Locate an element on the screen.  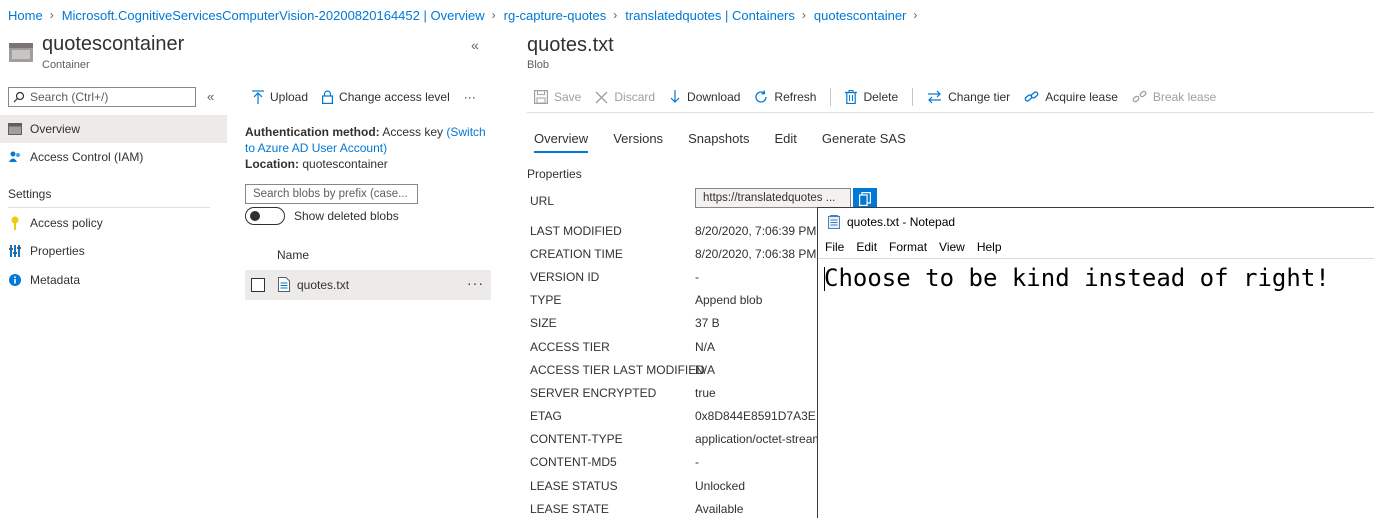
sliders-icon is located at coordinates (15, 251).